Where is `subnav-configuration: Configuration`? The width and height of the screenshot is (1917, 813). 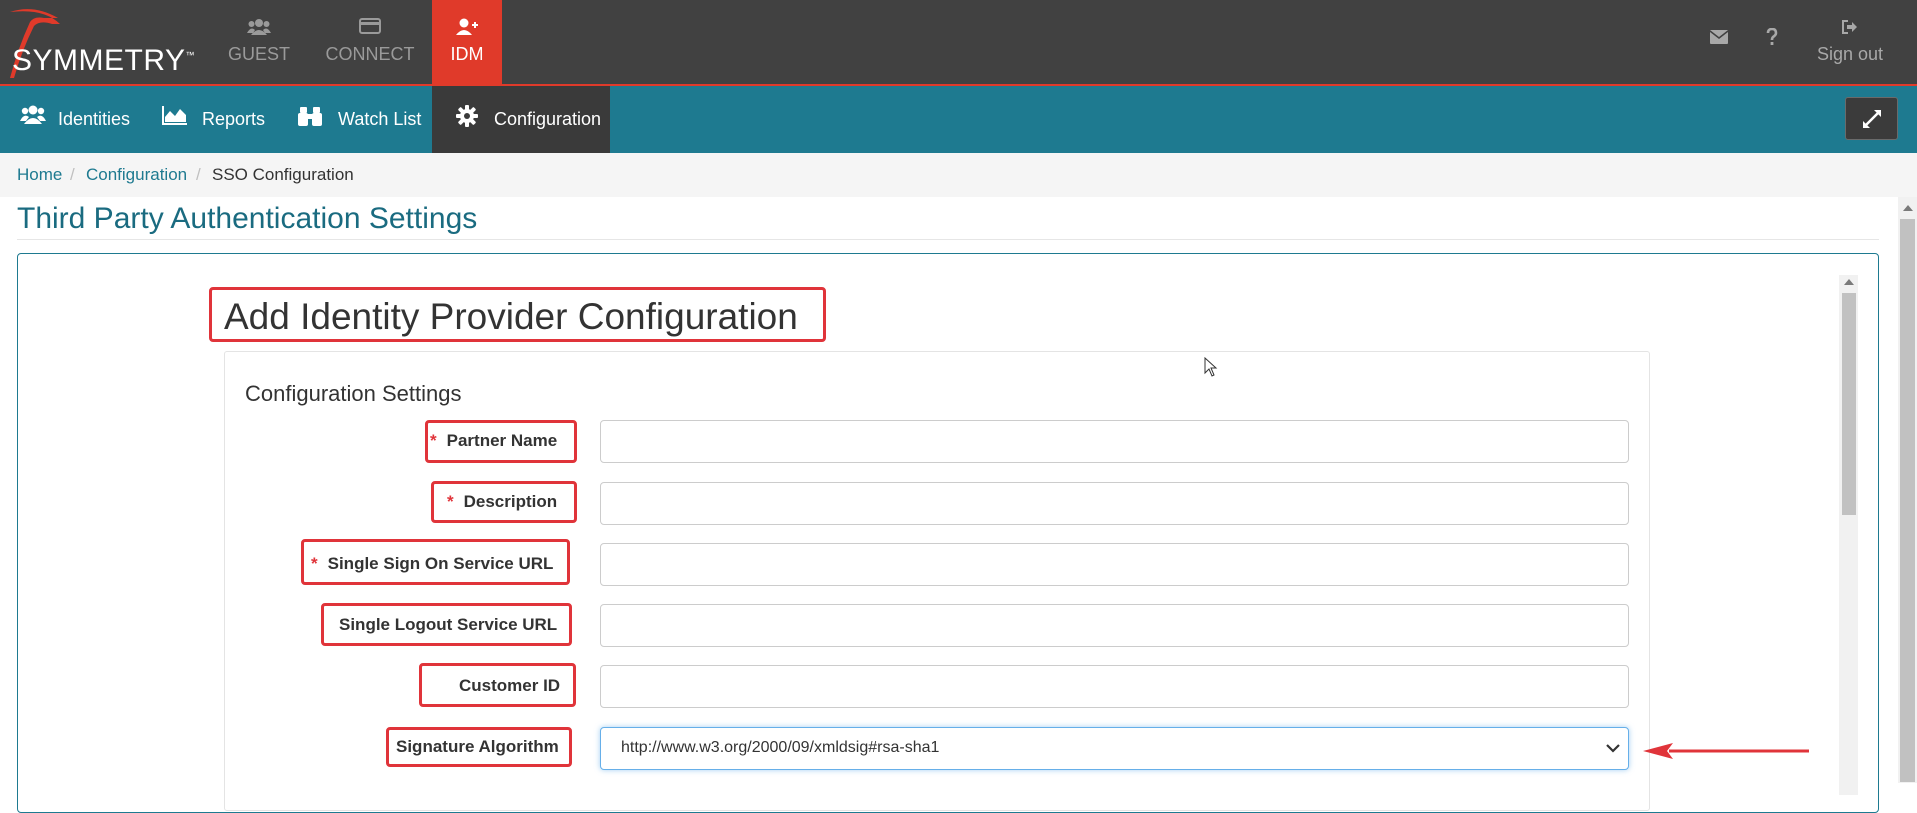
subnav-configuration: Configuration is located at coordinates (521, 119).